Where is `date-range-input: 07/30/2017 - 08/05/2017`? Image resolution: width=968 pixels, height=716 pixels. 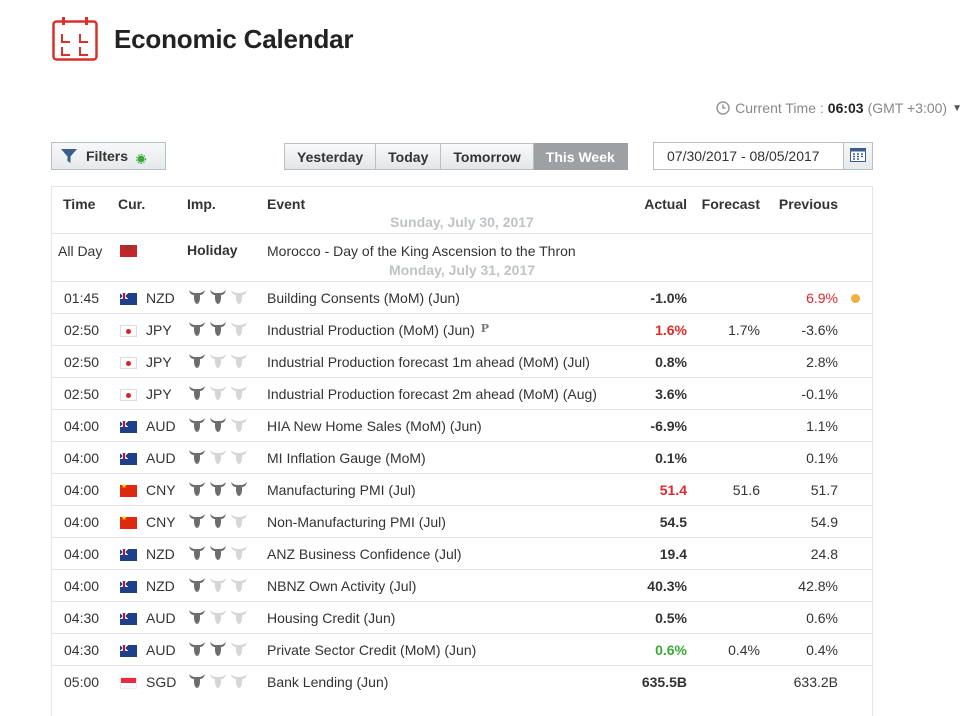 date-range-input: 07/30/2017 - 08/05/2017 is located at coordinates (748, 156).